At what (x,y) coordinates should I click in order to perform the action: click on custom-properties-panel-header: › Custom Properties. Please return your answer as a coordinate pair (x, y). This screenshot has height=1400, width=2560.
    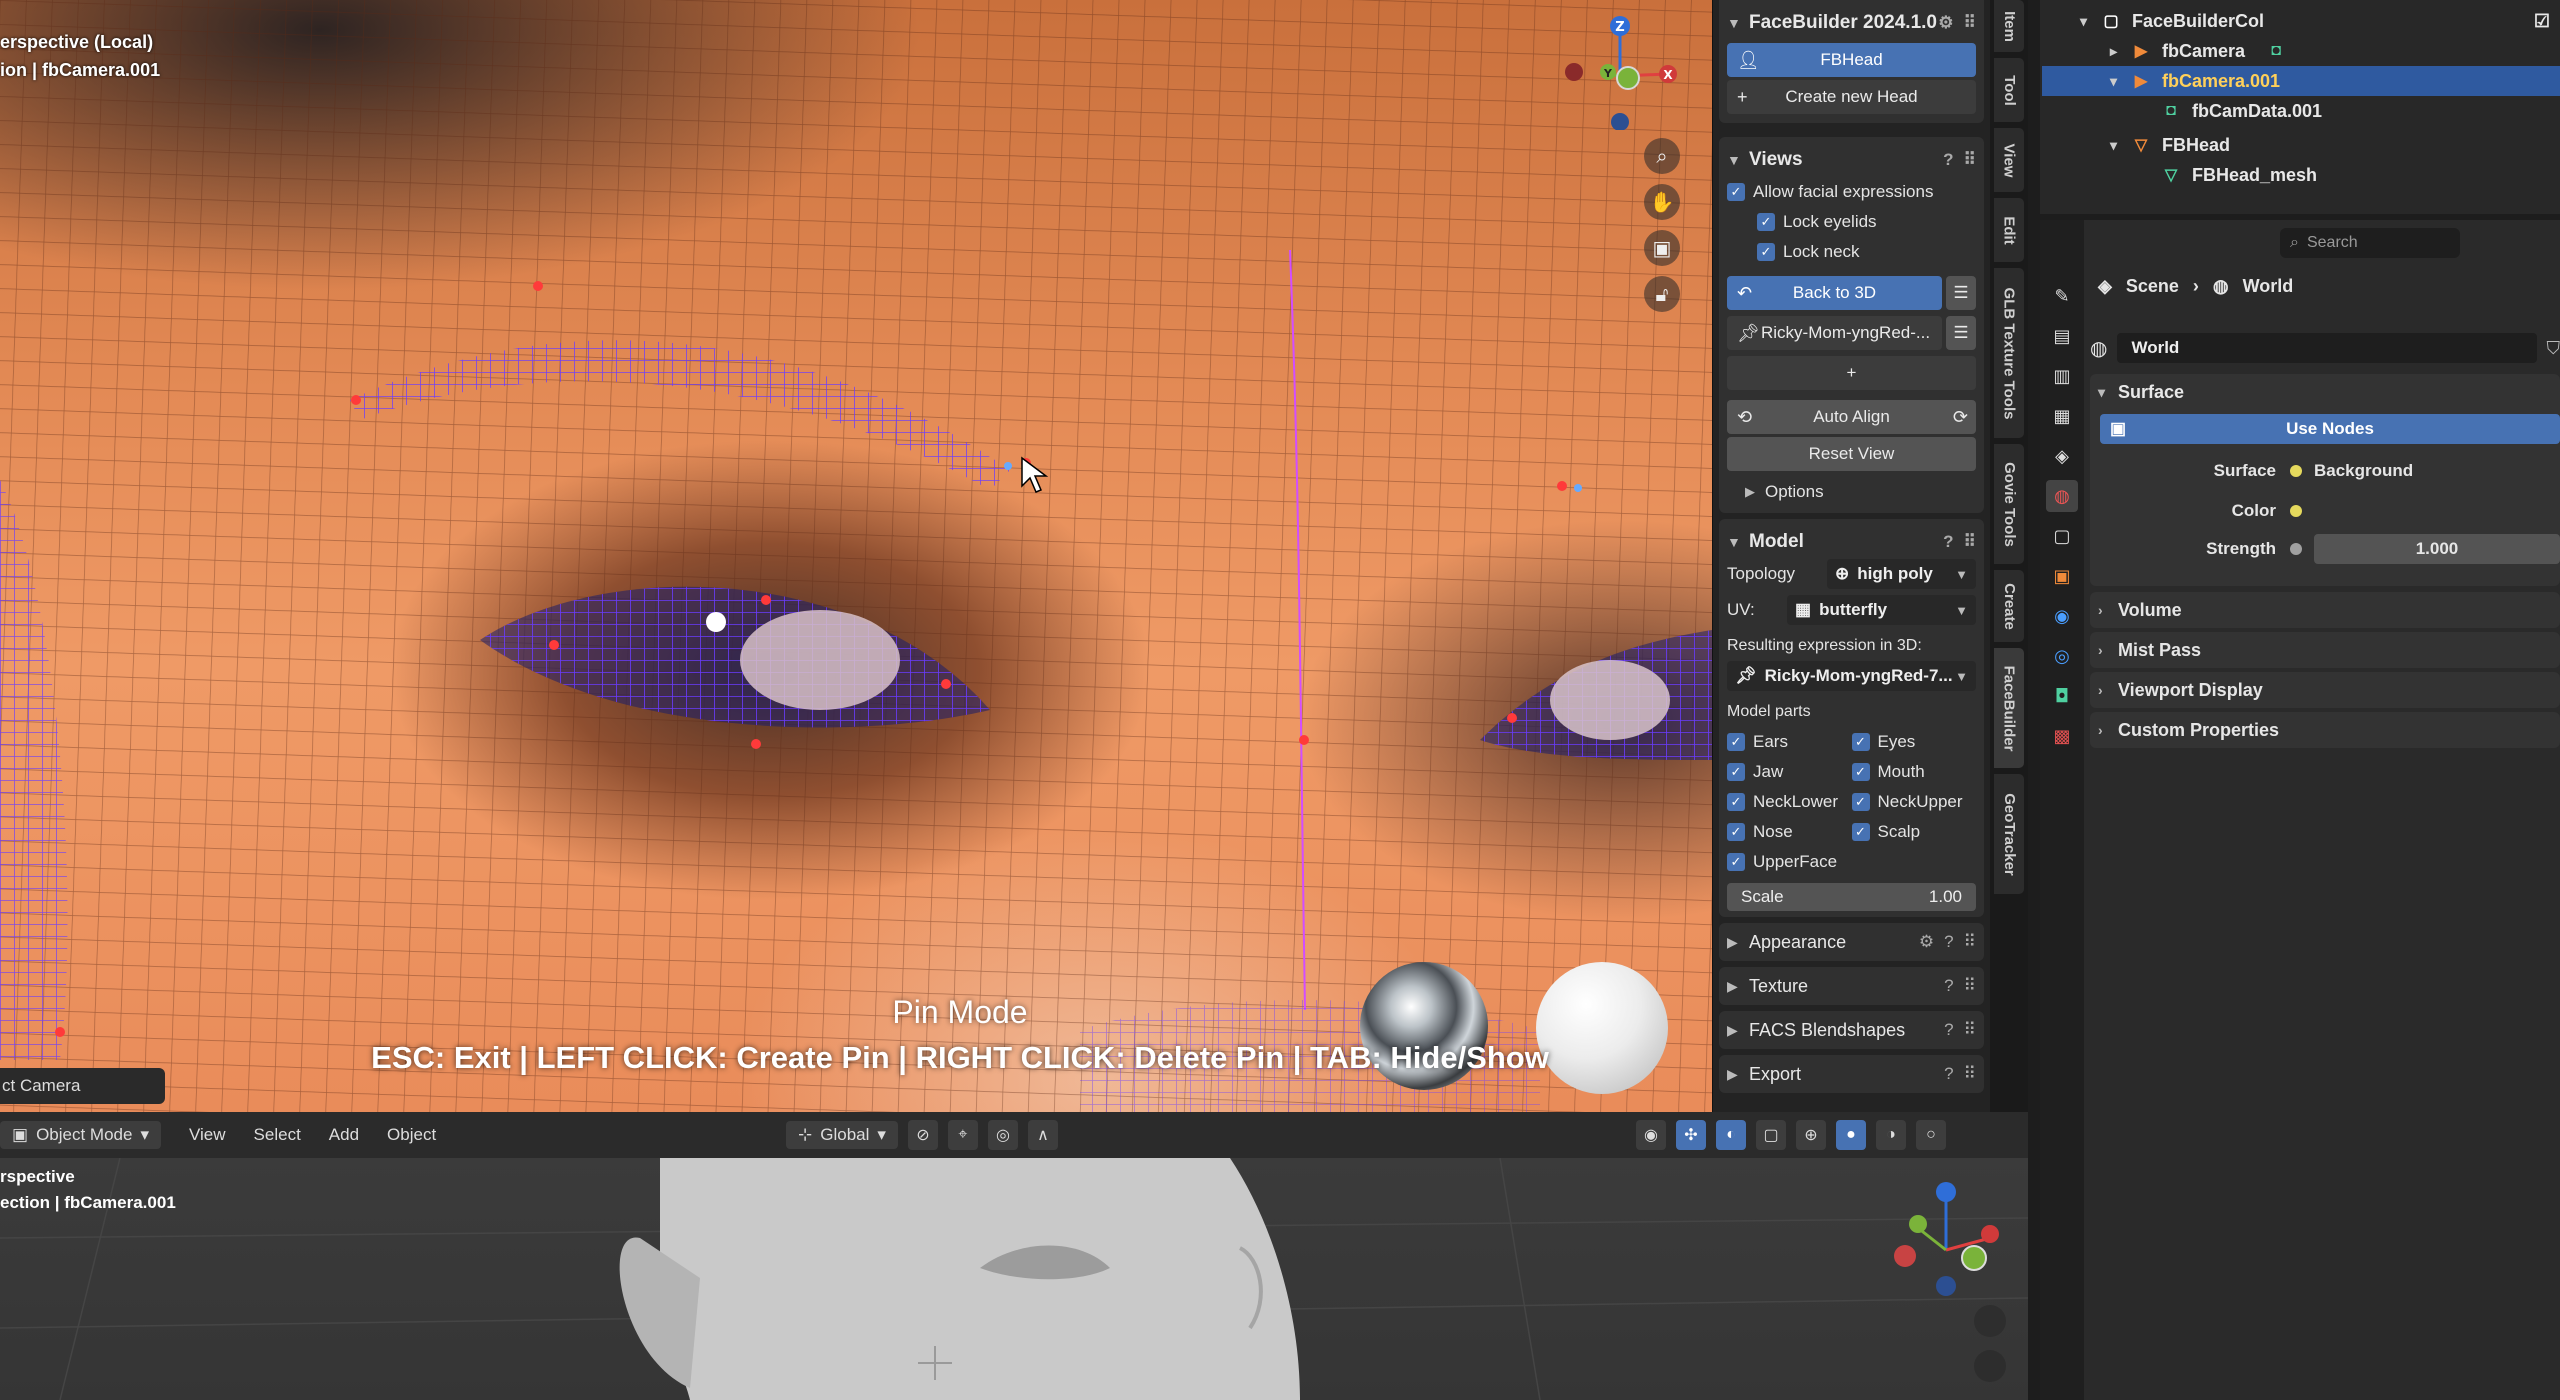
    Looking at the image, I should click on (2325, 730).